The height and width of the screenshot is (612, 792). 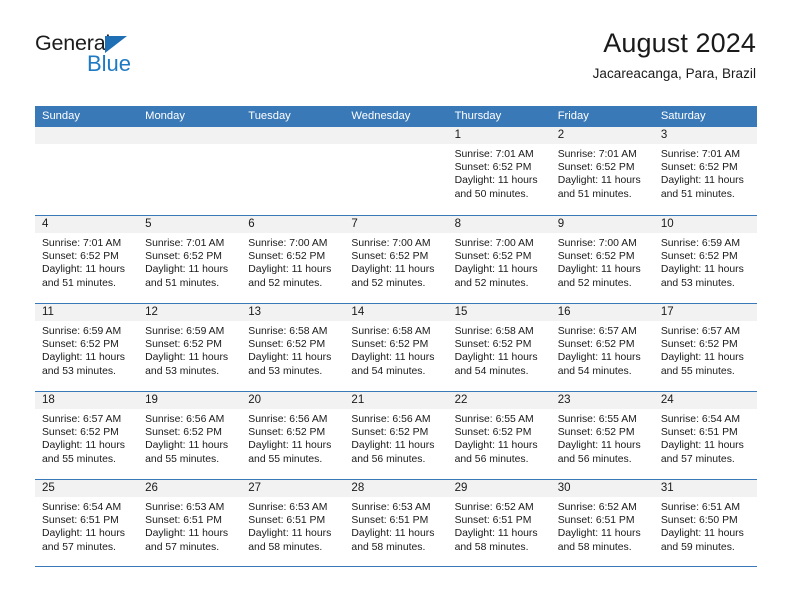 I want to click on sunrise-text: Sunrise: 6:55 AM, so click(x=597, y=419).